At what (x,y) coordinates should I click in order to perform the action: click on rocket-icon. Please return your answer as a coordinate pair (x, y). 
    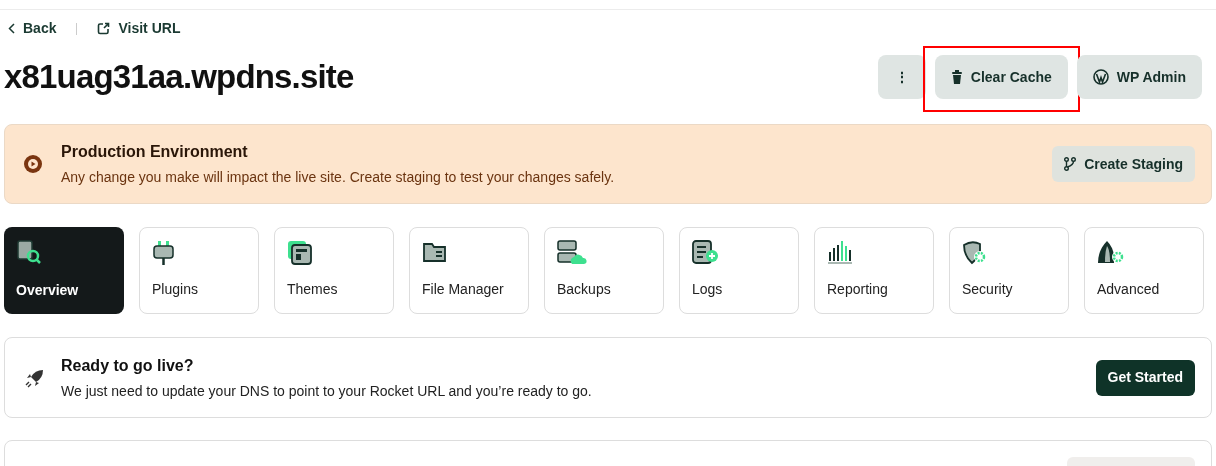
    Looking at the image, I should click on (35, 377).